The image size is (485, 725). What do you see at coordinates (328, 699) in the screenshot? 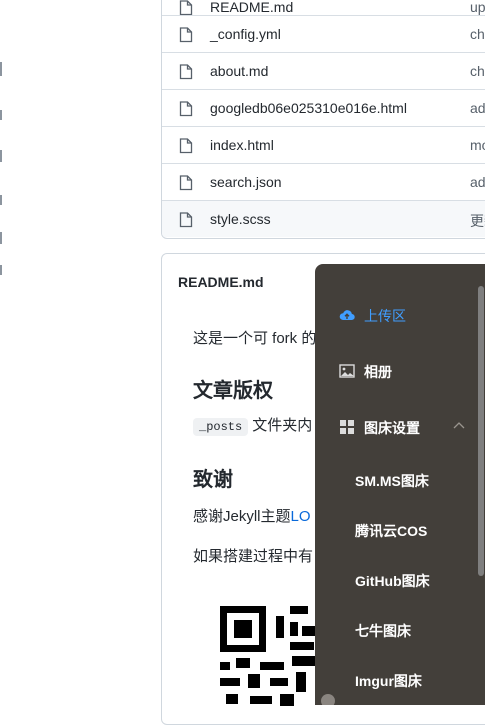
I see `info-icon` at bounding box center [328, 699].